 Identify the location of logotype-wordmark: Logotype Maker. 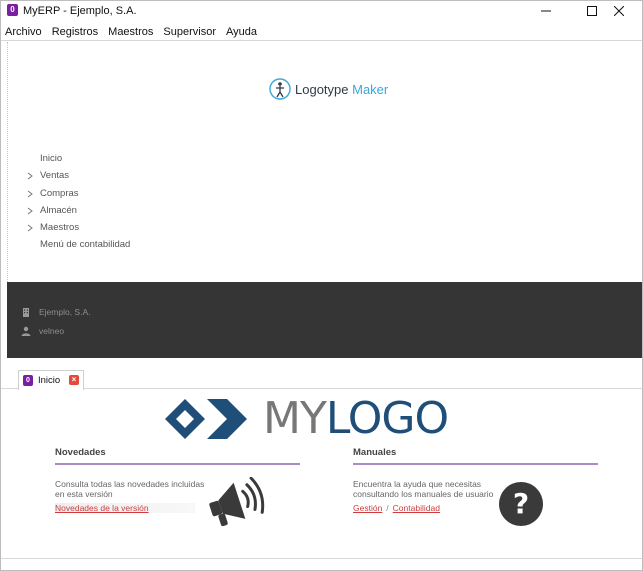
(341, 89).